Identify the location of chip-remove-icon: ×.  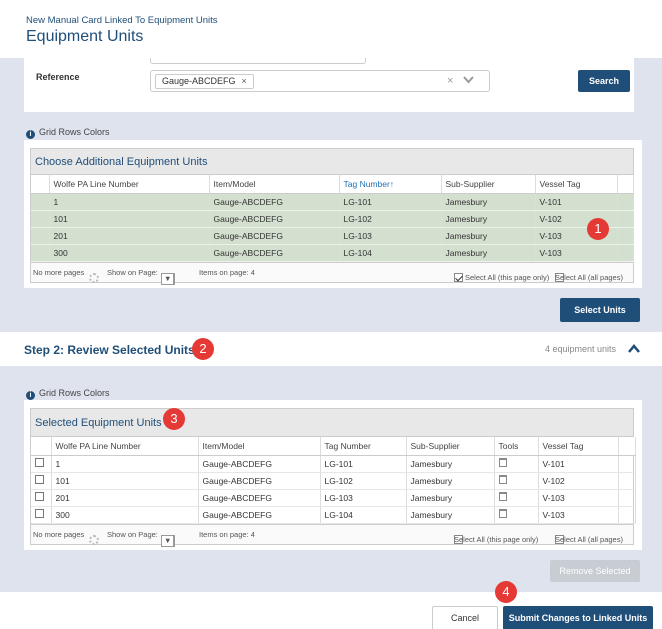
(244, 81).